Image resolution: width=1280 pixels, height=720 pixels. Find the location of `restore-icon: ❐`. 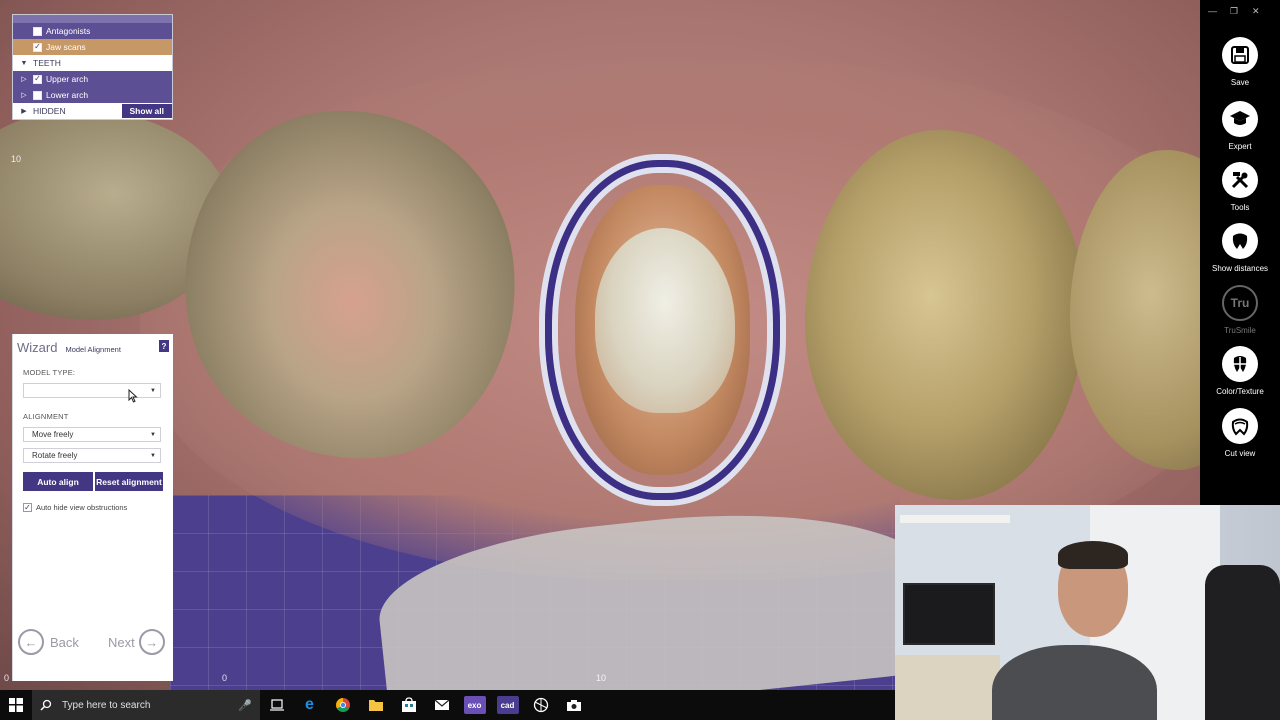

restore-icon: ❐ is located at coordinates (1234, 11).